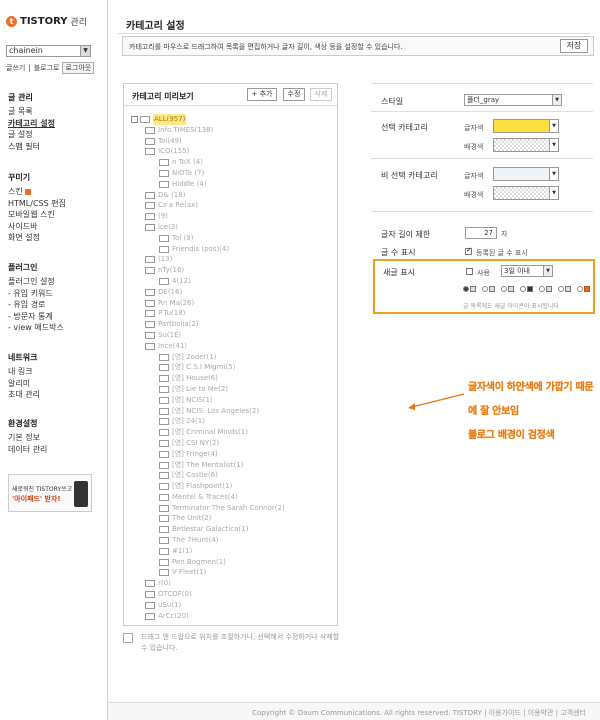 The image size is (600, 720). Describe the element at coordinates (15, 68) in the screenshot. I see `write-link: 글쓰기` at that location.